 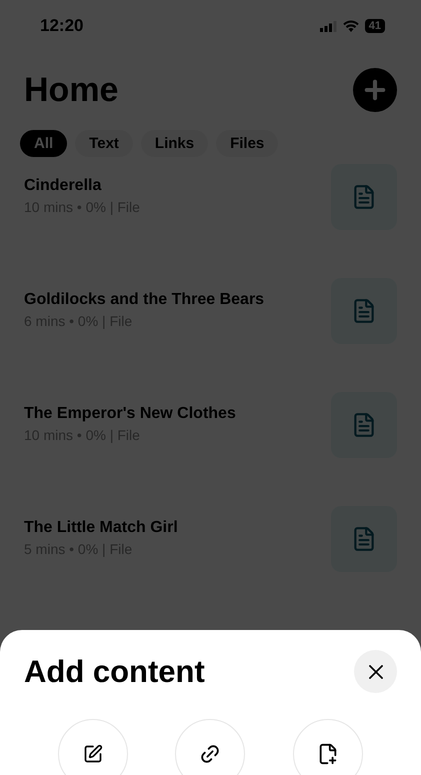 I want to click on edit-icon, so click(x=92, y=754).